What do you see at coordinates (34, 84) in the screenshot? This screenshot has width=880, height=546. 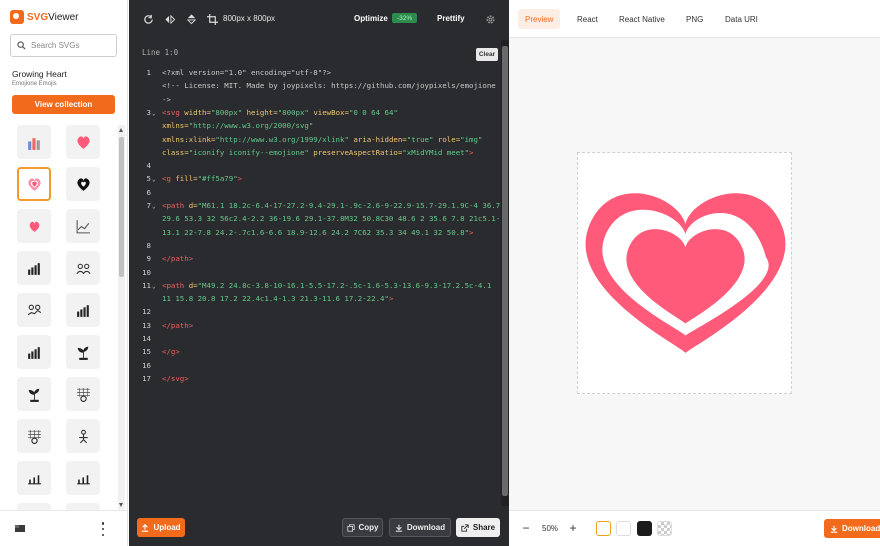 I see `collection-subtitle: Emojione Emojis` at bounding box center [34, 84].